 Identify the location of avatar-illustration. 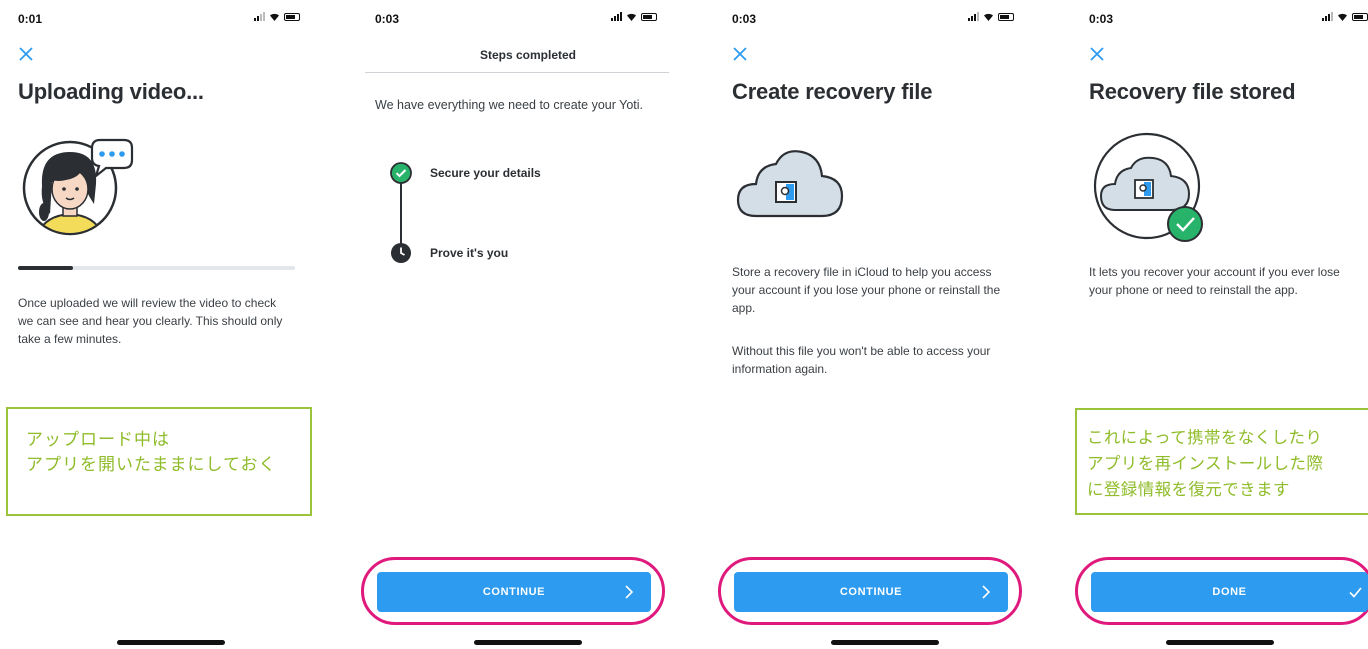
(78, 187).